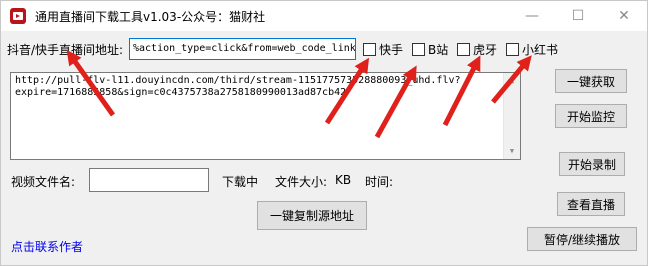 The width and height of the screenshot is (648, 266). I want to click on vertical-scrollbar: ▲ ▼, so click(511, 116).